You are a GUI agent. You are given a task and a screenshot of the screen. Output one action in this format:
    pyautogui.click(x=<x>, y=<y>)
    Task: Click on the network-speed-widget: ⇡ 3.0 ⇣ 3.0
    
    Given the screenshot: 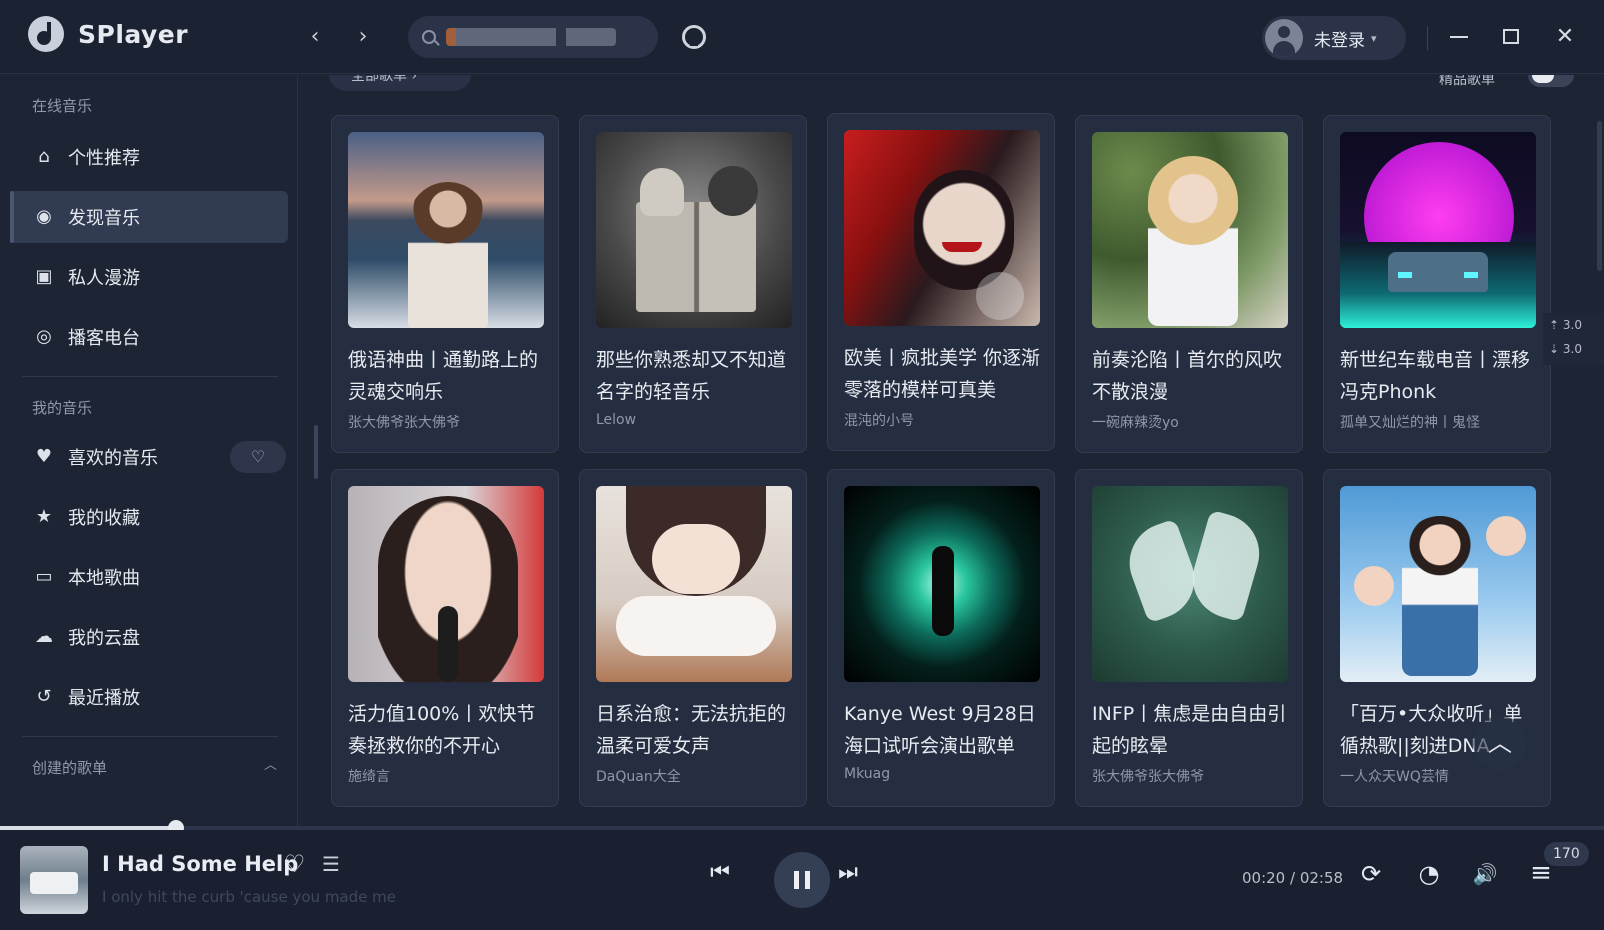 What is the action you would take?
    pyautogui.click(x=1573, y=339)
    